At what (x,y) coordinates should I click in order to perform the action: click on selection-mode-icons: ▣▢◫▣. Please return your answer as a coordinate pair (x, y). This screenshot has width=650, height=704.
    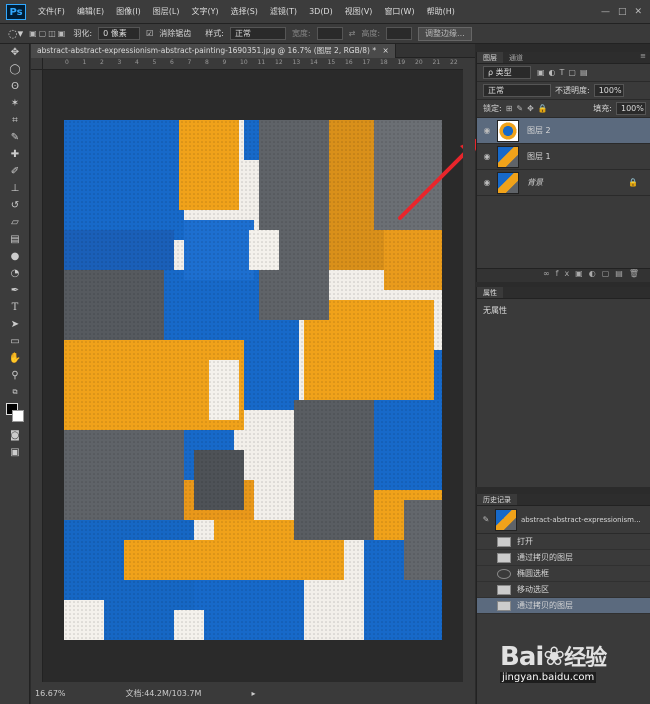
    Looking at the image, I should click on (48, 33).